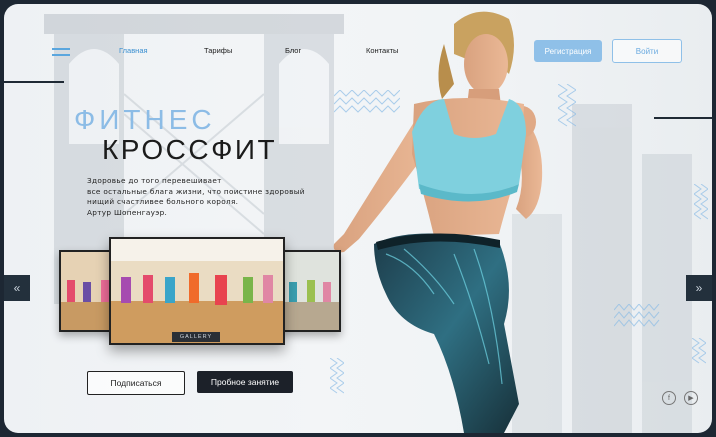 This screenshot has width=716, height=437. Describe the element at coordinates (568, 51) in the screenshot. I see `register-button: Регистрация` at that location.